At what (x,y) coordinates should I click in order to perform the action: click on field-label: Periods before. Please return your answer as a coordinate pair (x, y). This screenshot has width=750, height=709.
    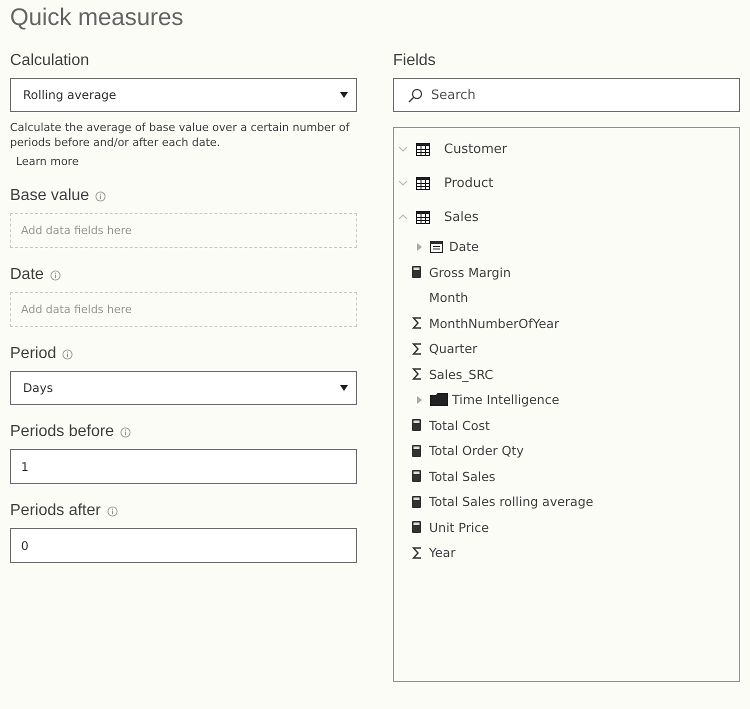
    Looking at the image, I should click on (62, 432).